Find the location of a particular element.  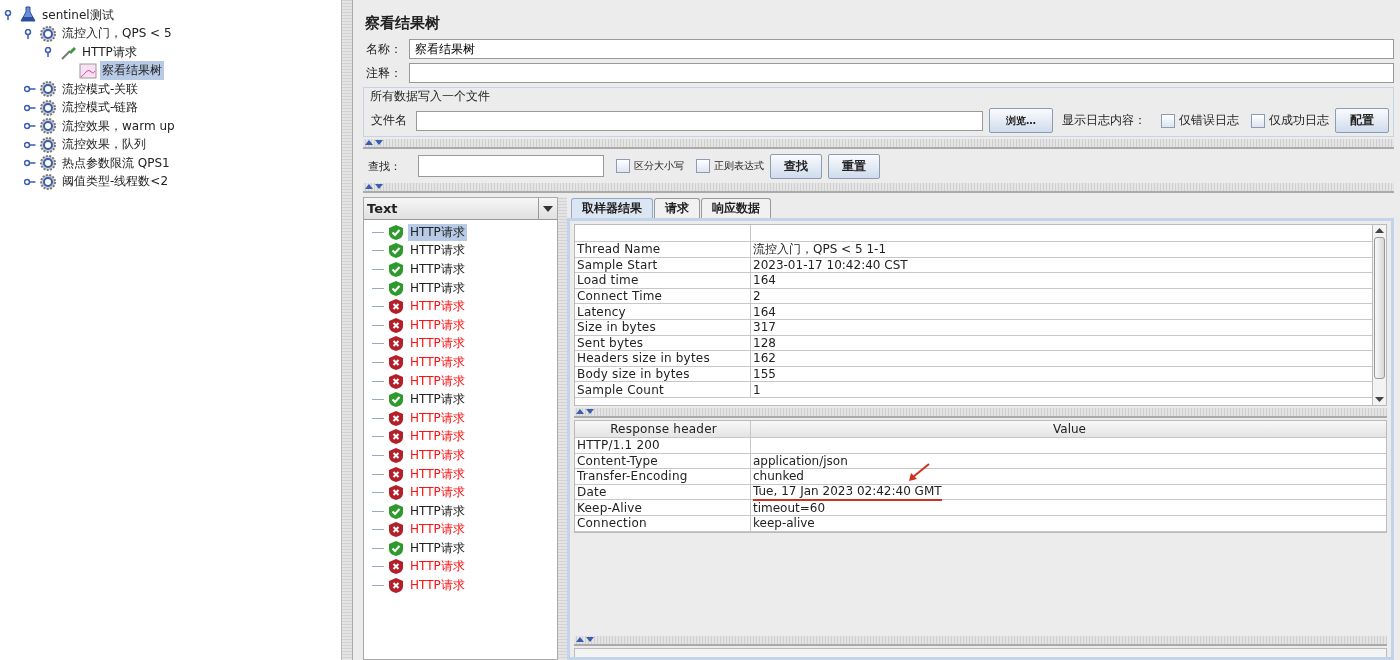

tree-item: HTTP请求 is located at coordinates (109, 52).